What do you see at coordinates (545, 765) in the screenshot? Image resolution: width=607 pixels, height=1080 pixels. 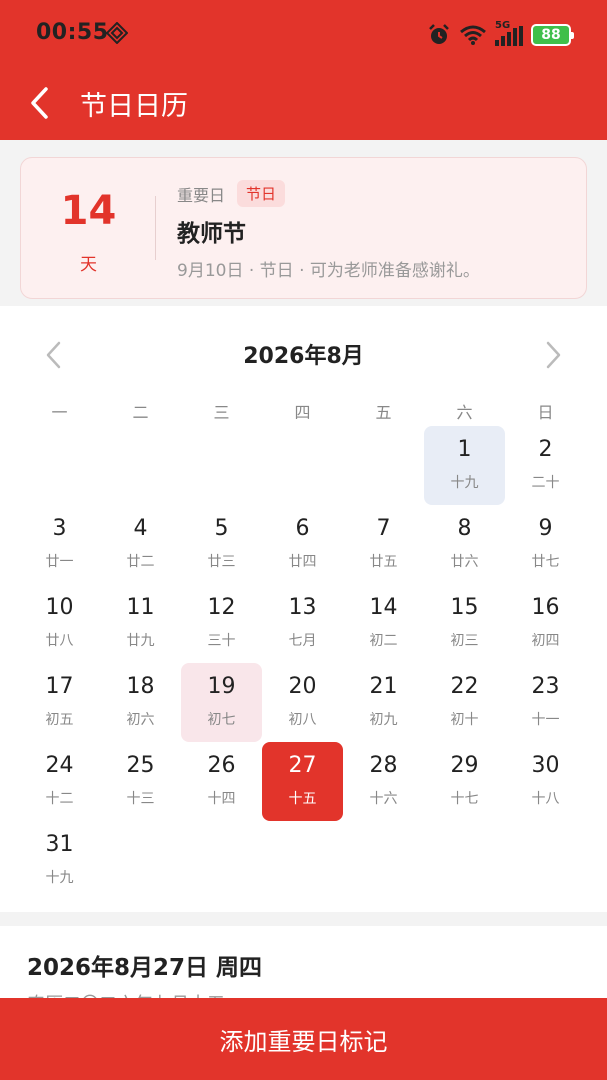 I see `day-number: 30` at bounding box center [545, 765].